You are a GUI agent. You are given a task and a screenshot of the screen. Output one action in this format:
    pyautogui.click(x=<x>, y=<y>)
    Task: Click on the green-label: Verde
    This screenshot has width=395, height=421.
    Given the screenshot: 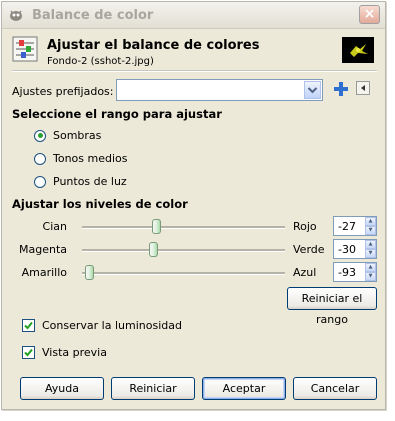 What is the action you would take?
    pyautogui.click(x=309, y=249)
    